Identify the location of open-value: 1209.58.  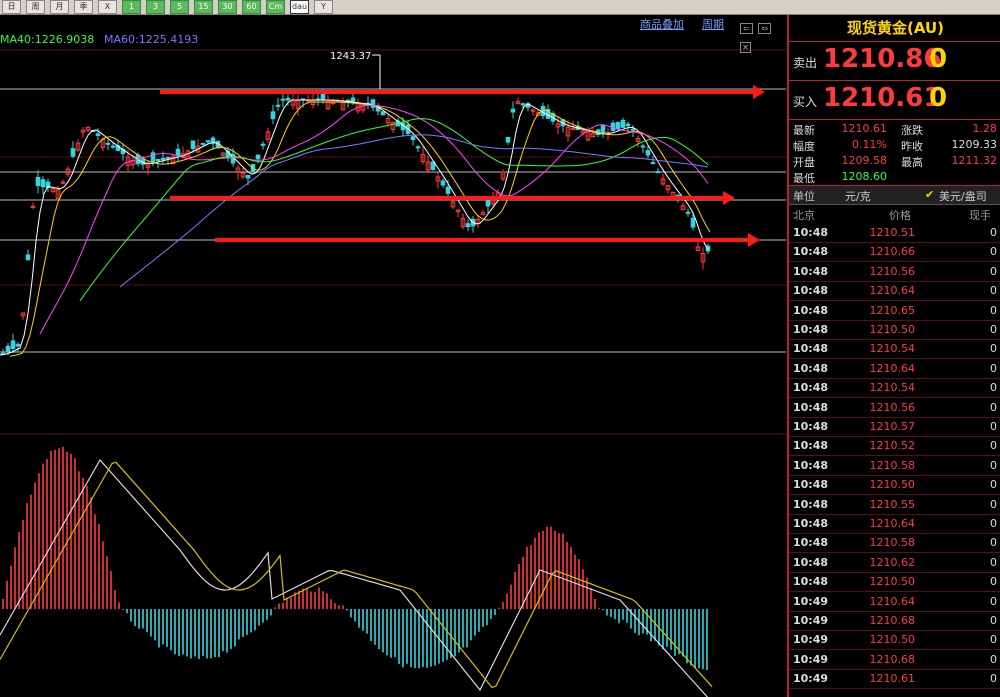
(864, 160).